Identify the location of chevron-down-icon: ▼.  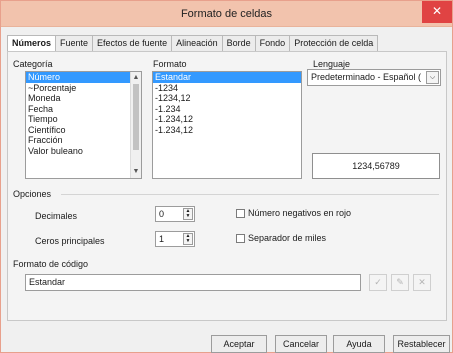
(136, 172).